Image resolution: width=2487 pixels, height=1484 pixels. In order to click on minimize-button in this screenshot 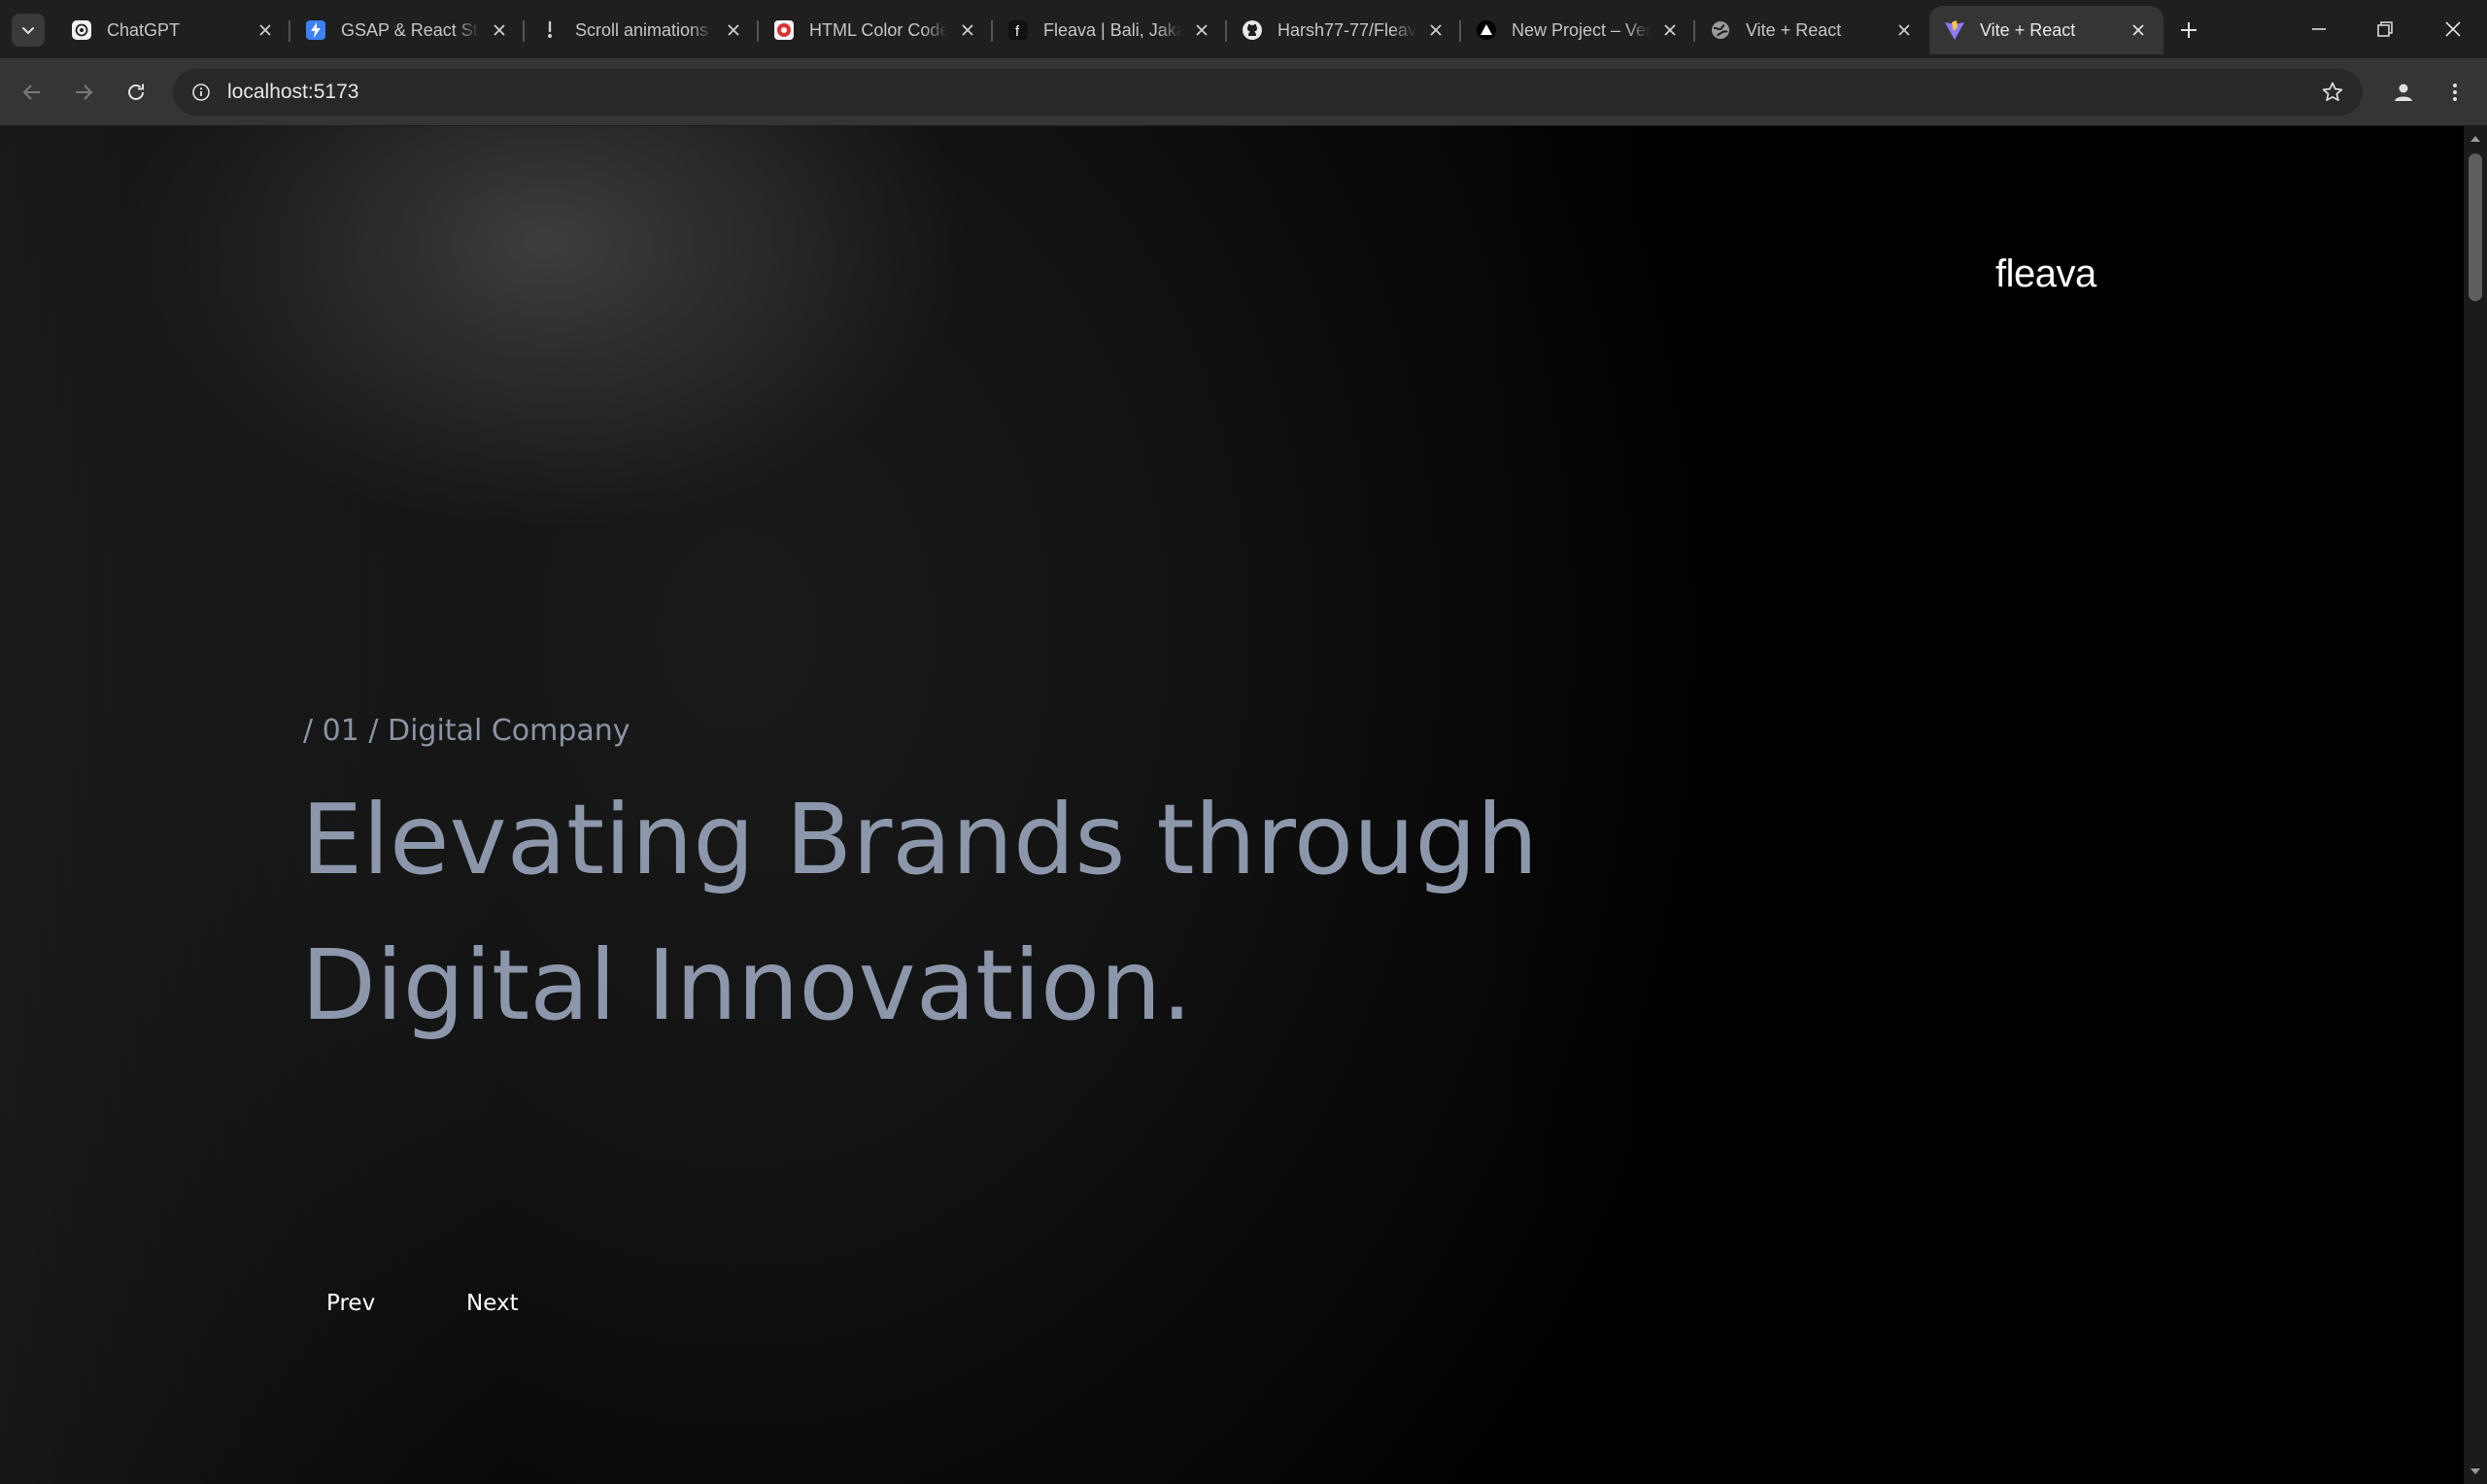, I will do `click(2319, 29)`.